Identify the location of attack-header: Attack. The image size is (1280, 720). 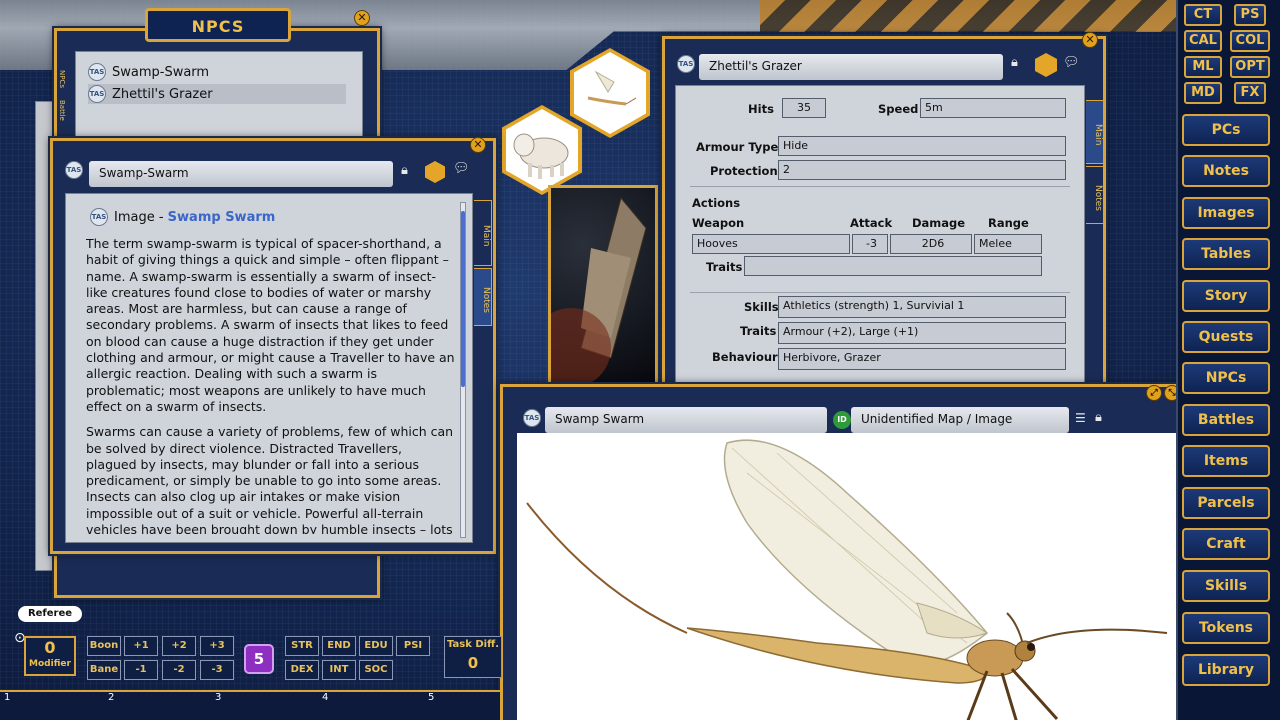
(871, 223).